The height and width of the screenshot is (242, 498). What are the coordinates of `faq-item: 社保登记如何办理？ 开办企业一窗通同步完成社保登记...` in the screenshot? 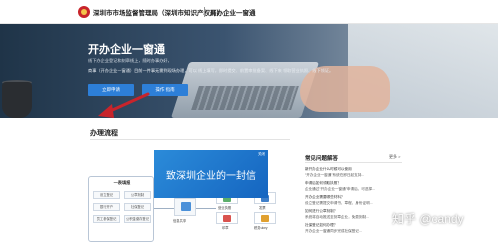 It's located at (353, 228).